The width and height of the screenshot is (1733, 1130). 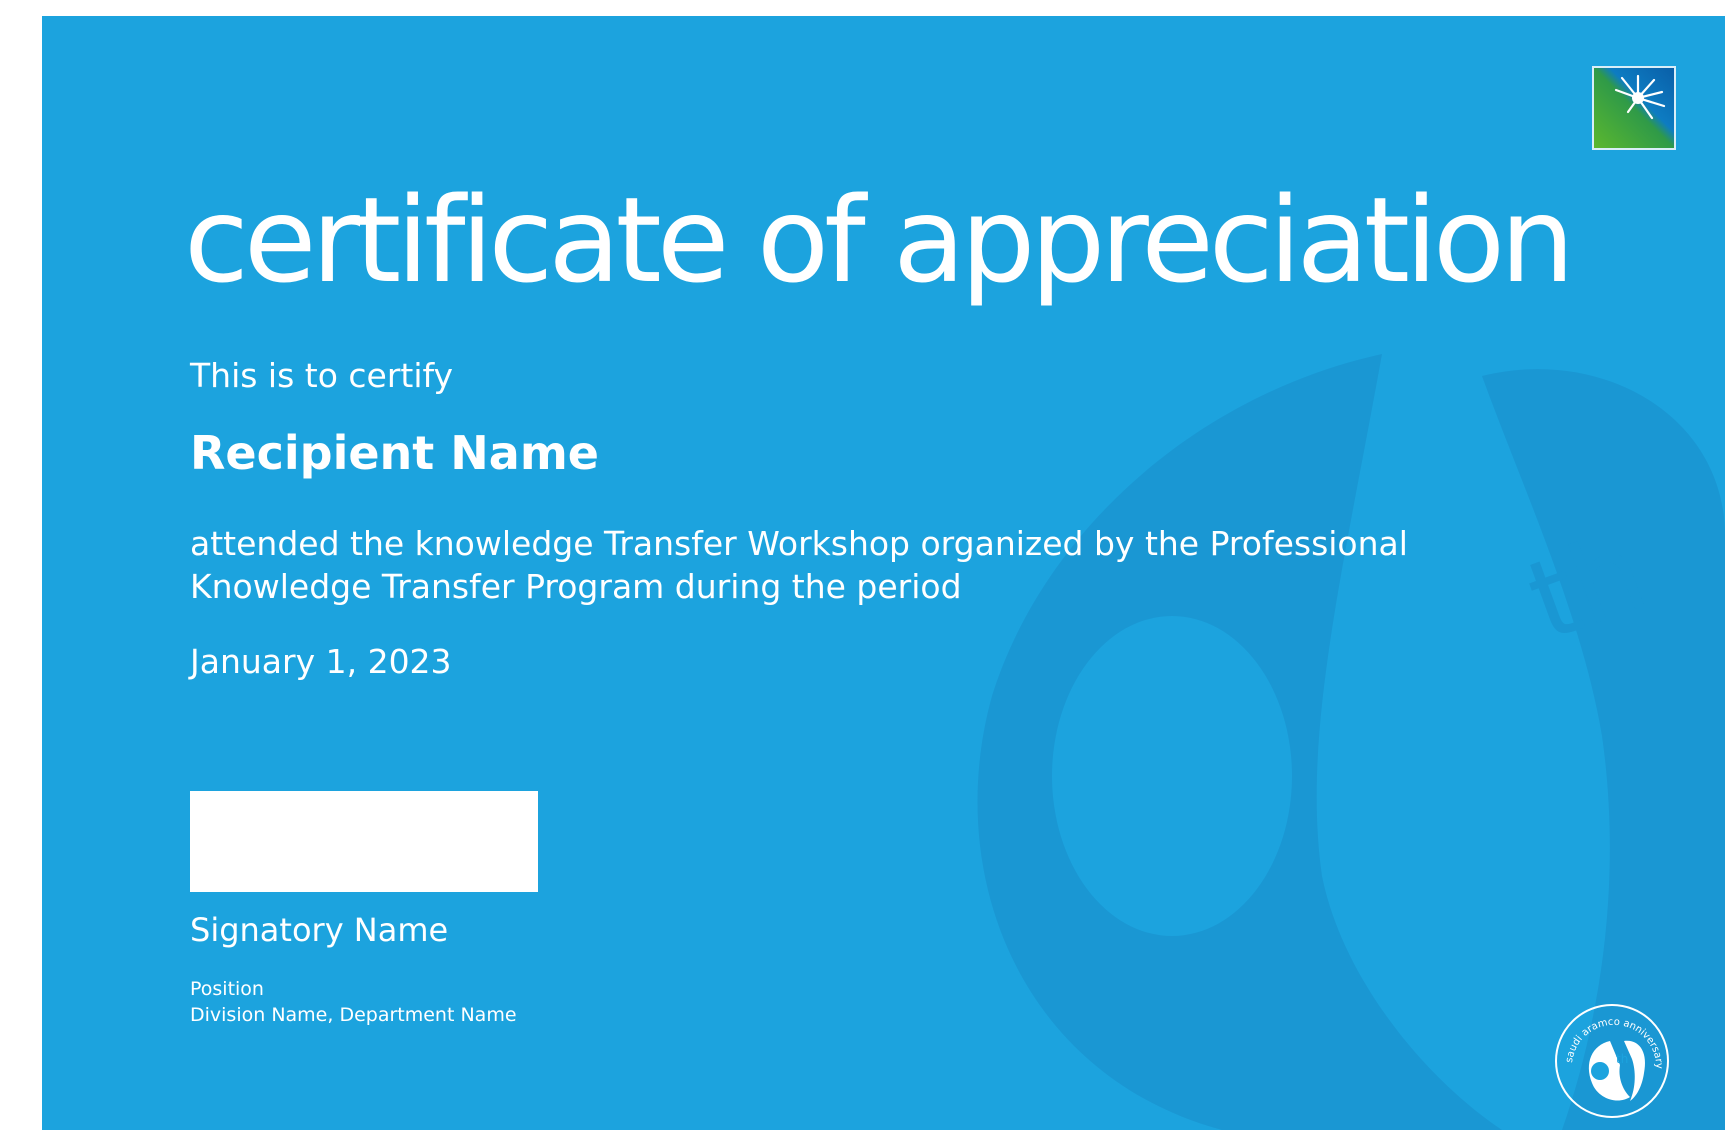 What do you see at coordinates (322, 375) in the screenshot?
I see `certify-line: This is to certify` at bounding box center [322, 375].